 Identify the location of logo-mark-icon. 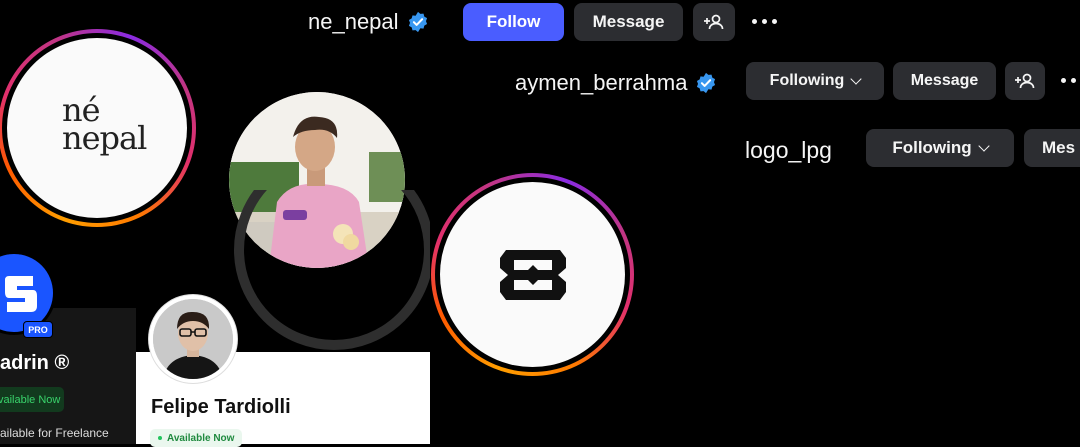
(21, 294).